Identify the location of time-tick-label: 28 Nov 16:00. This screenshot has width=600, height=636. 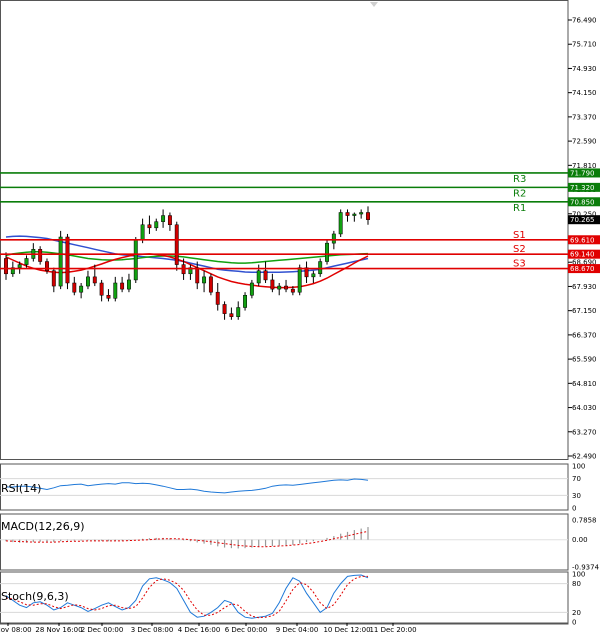
(58, 630).